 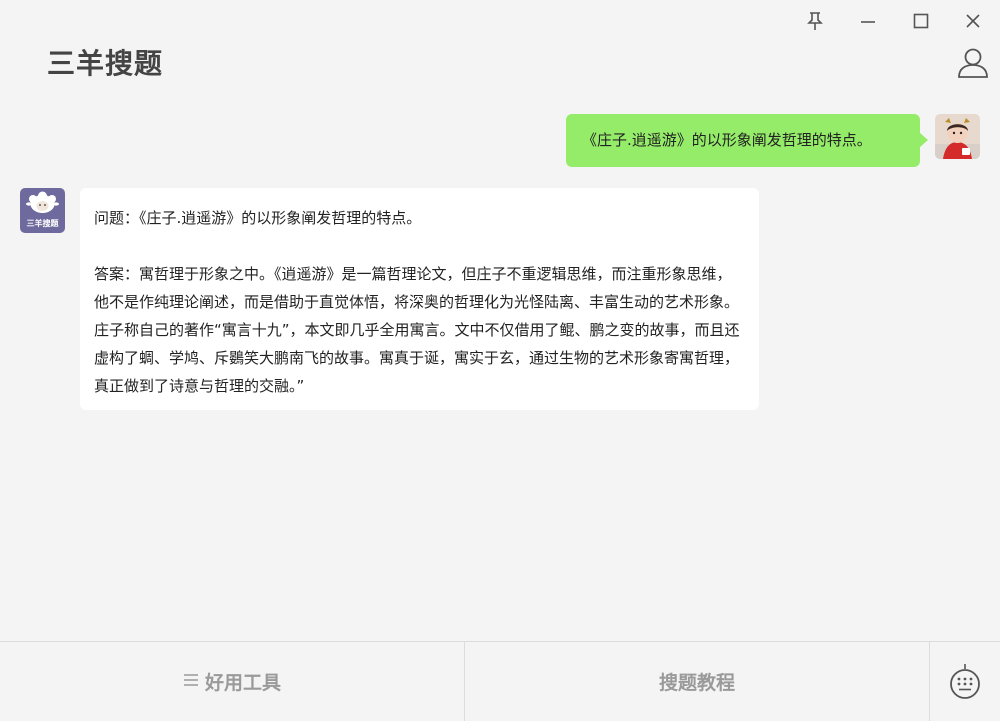 What do you see at coordinates (957, 136) in the screenshot?
I see `user-avatar` at bounding box center [957, 136].